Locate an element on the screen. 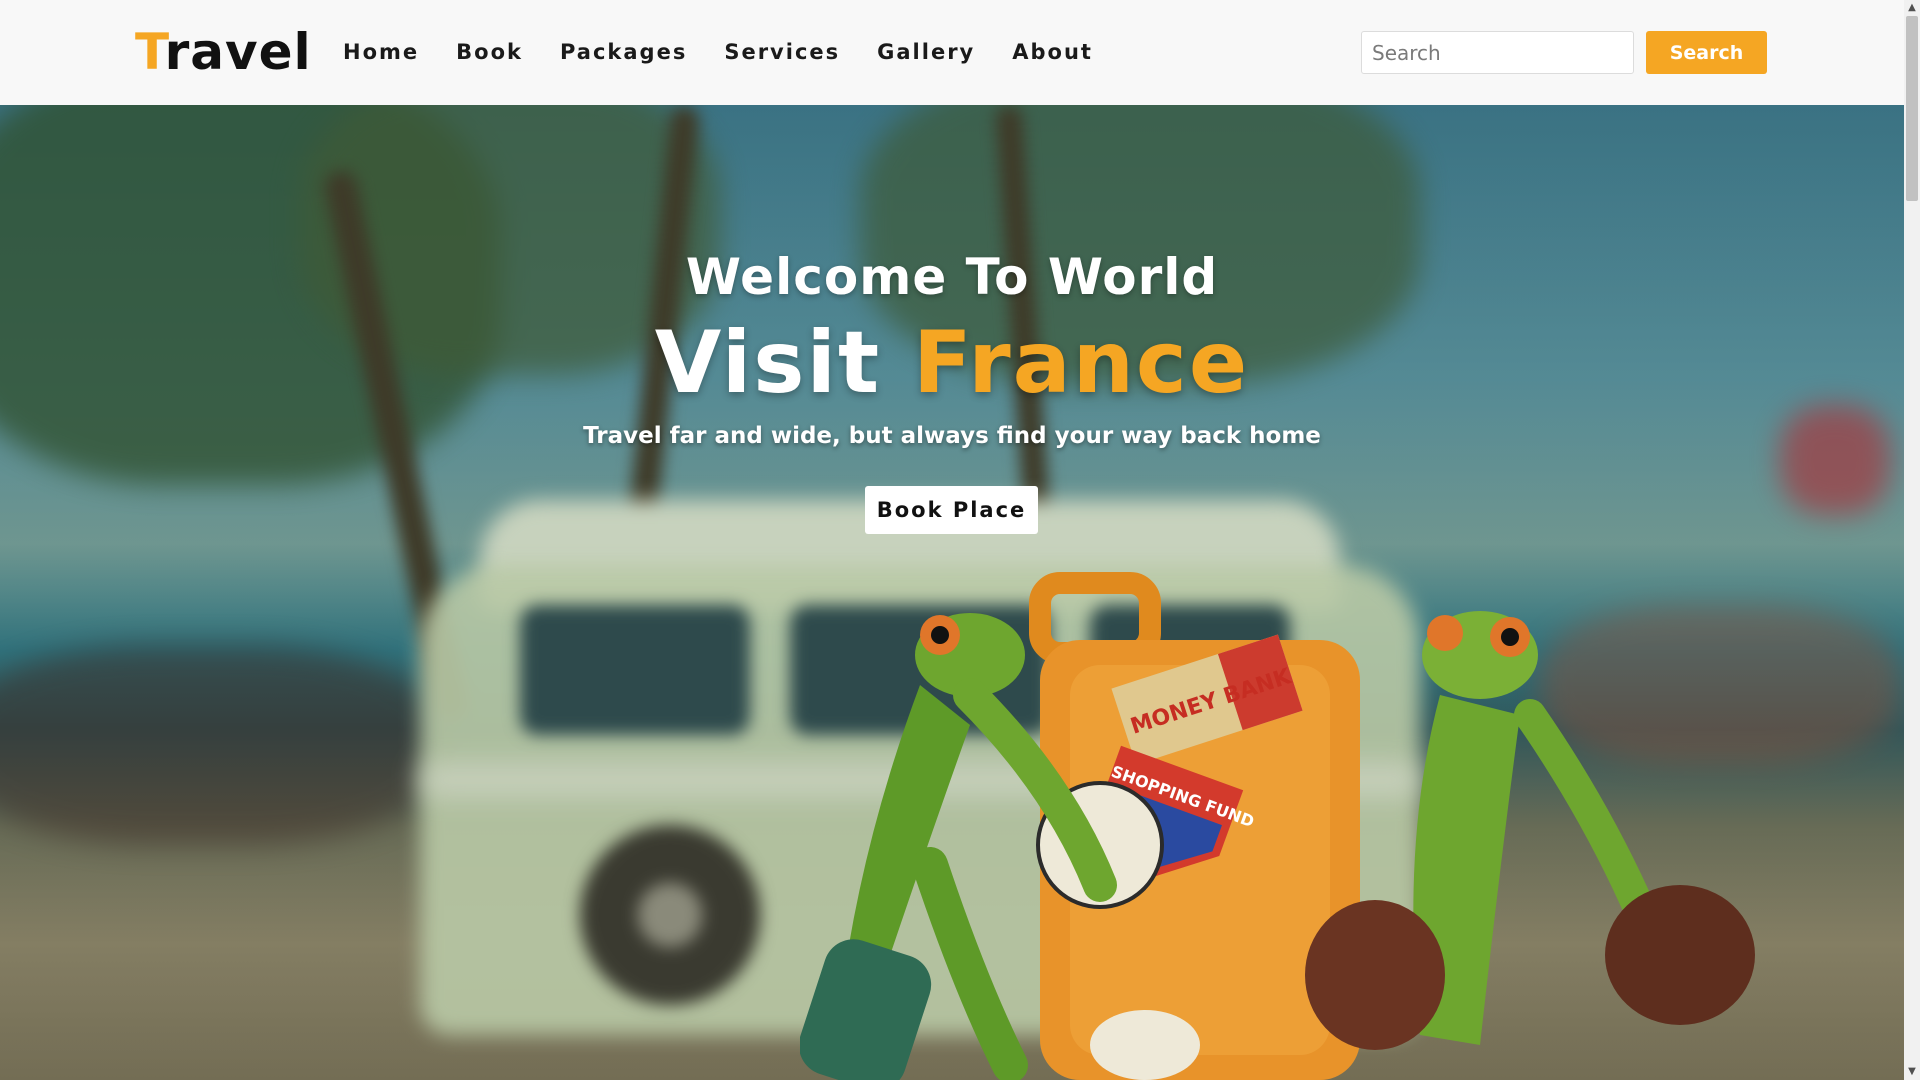 This screenshot has height=1080, width=1920. hero-title: Visit France is located at coordinates (952, 363).